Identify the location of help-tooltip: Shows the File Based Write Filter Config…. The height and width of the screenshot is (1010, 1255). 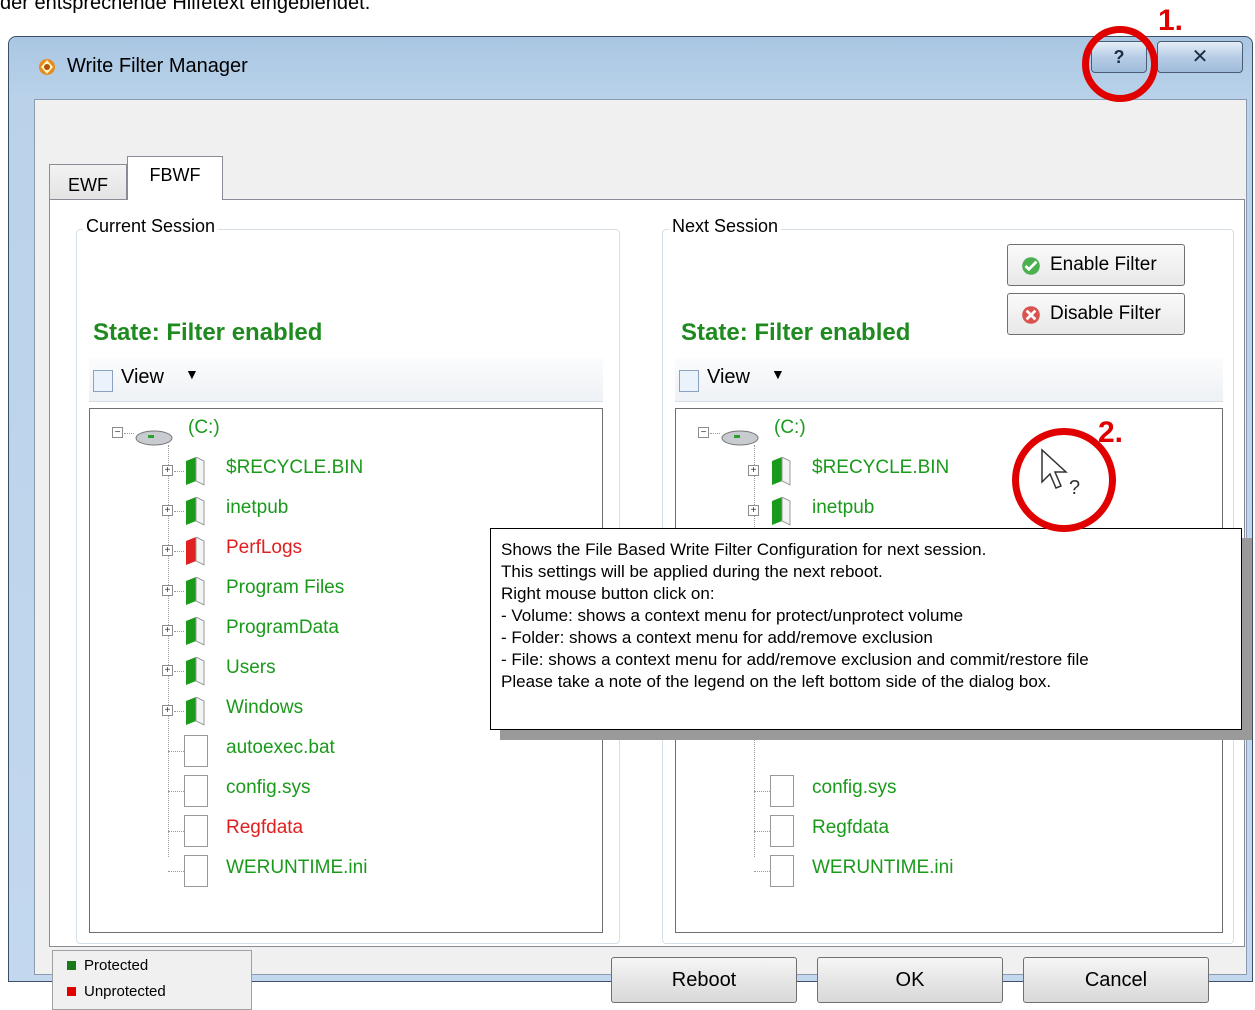
(866, 629).